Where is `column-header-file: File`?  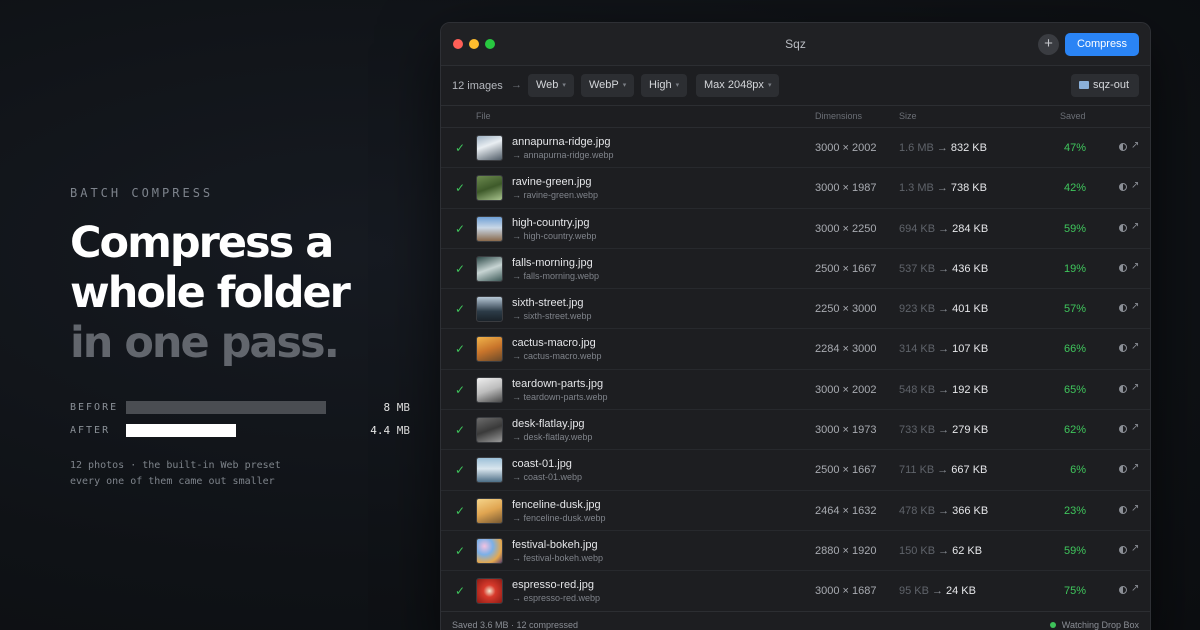 column-header-file: File is located at coordinates (483, 116).